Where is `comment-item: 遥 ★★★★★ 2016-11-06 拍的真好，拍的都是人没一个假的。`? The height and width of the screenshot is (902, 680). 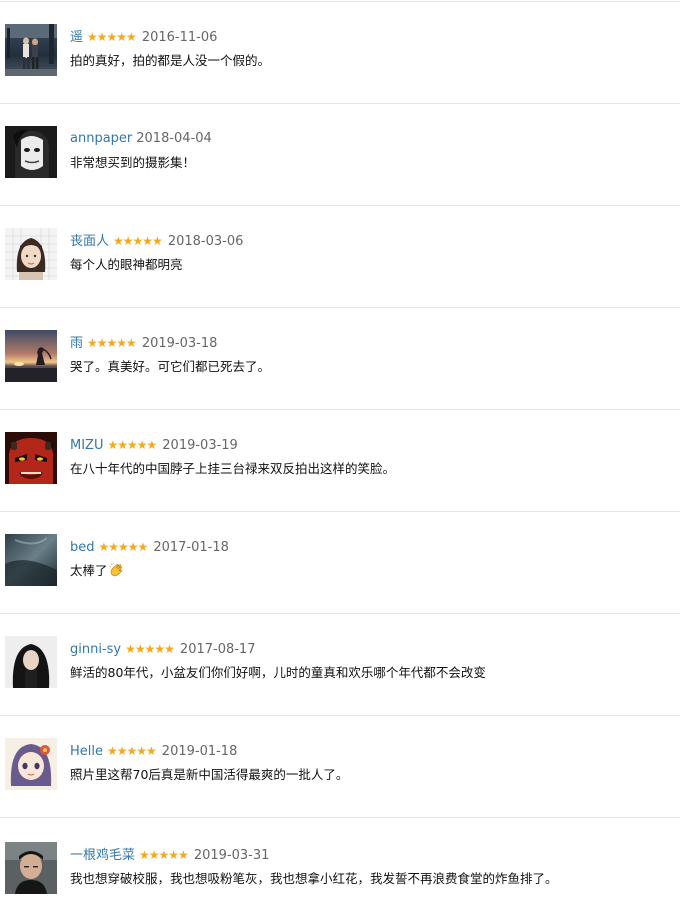
comment-item: 遥 ★★★★★ 2016-11-06 拍的真好，拍的都是人没一个假的。 is located at coordinates (340, 53).